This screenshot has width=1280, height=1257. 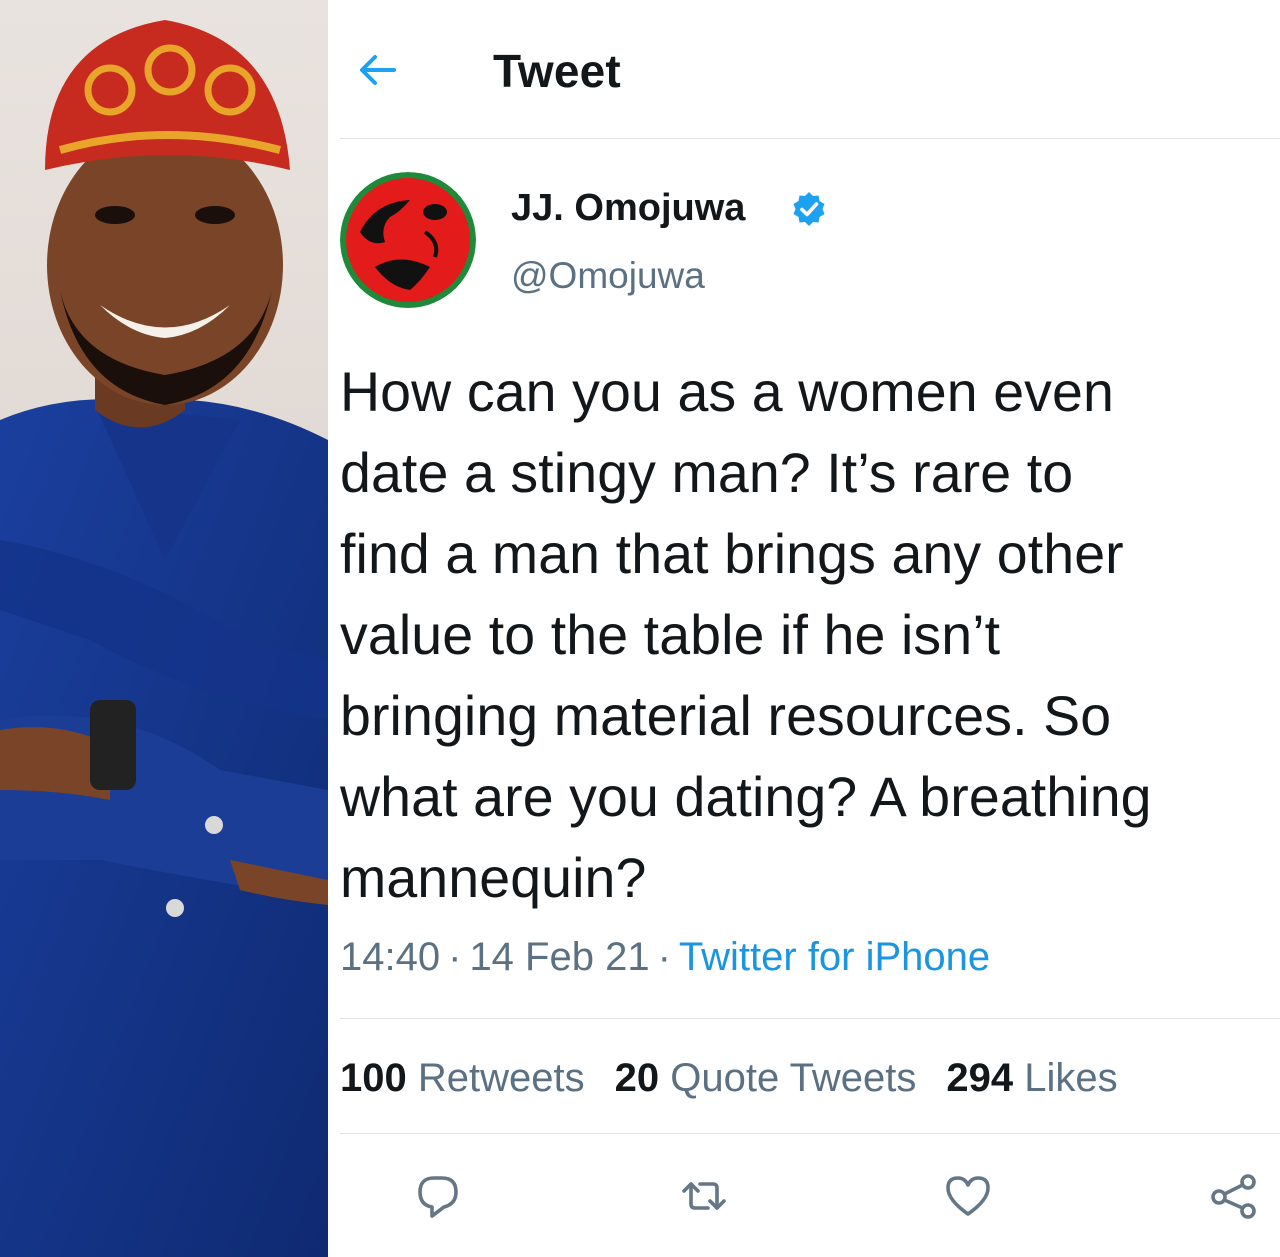 I want to click on avatar, so click(x=408, y=240).